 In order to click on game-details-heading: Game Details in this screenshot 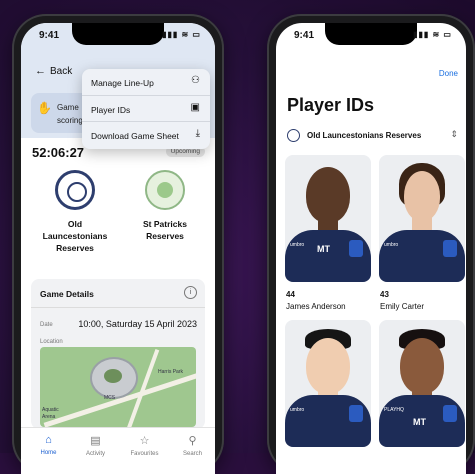, I will do `click(67, 294)`.